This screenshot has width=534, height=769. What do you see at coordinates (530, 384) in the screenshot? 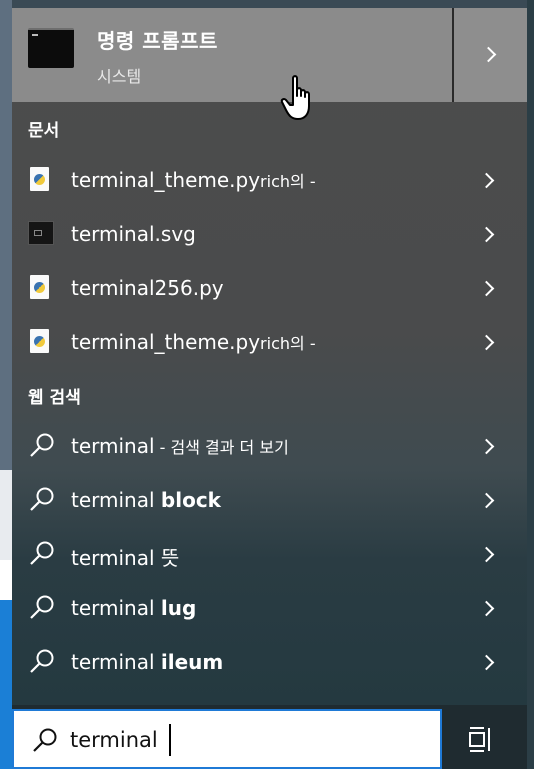
I see `panel-edge` at bounding box center [530, 384].